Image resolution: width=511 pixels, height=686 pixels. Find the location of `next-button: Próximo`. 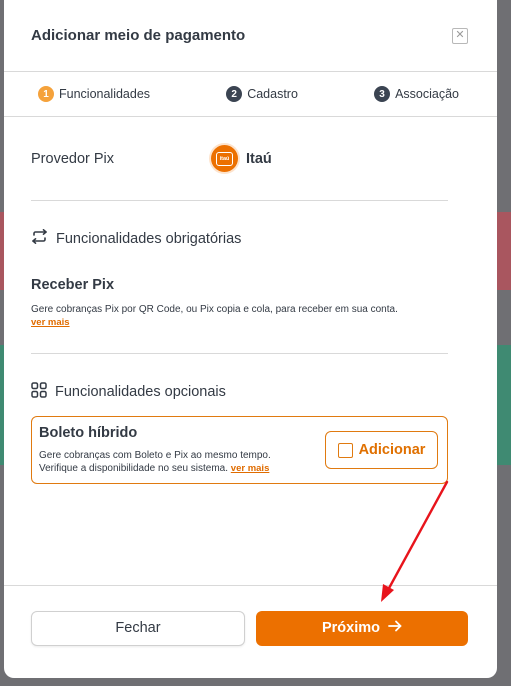

next-button: Próximo is located at coordinates (362, 628).